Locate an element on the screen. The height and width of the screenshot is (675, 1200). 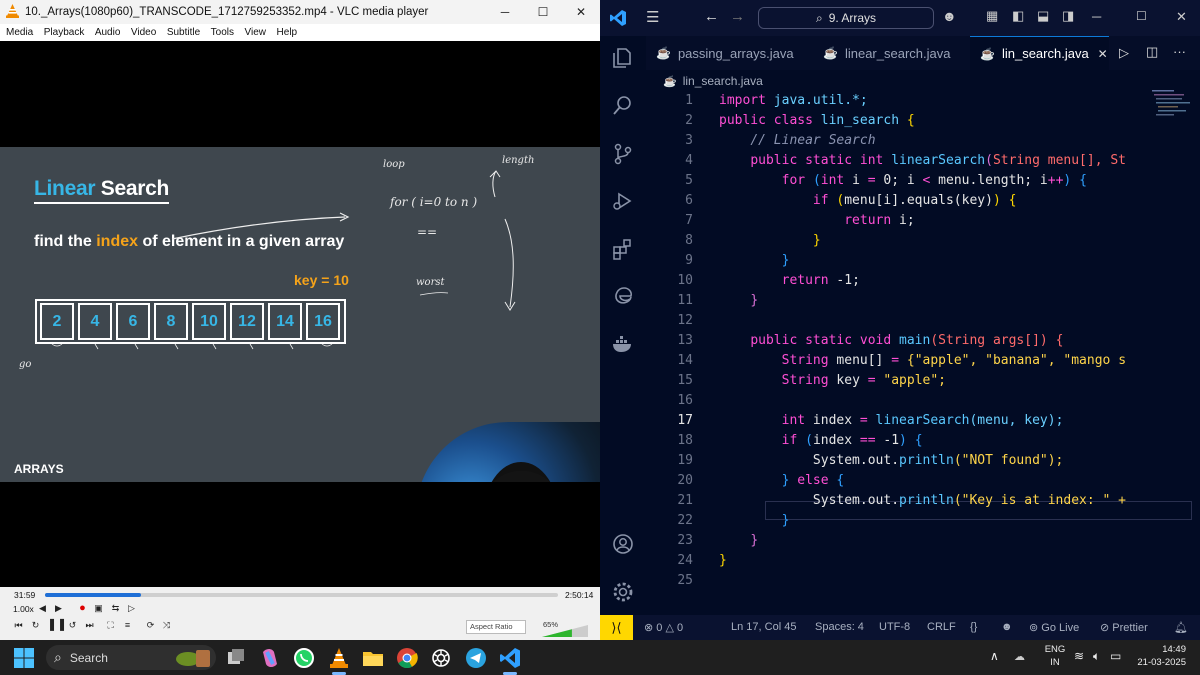
tab-passing-arrays: ☕ passing_arrays.java is located at coordinates (729, 53).